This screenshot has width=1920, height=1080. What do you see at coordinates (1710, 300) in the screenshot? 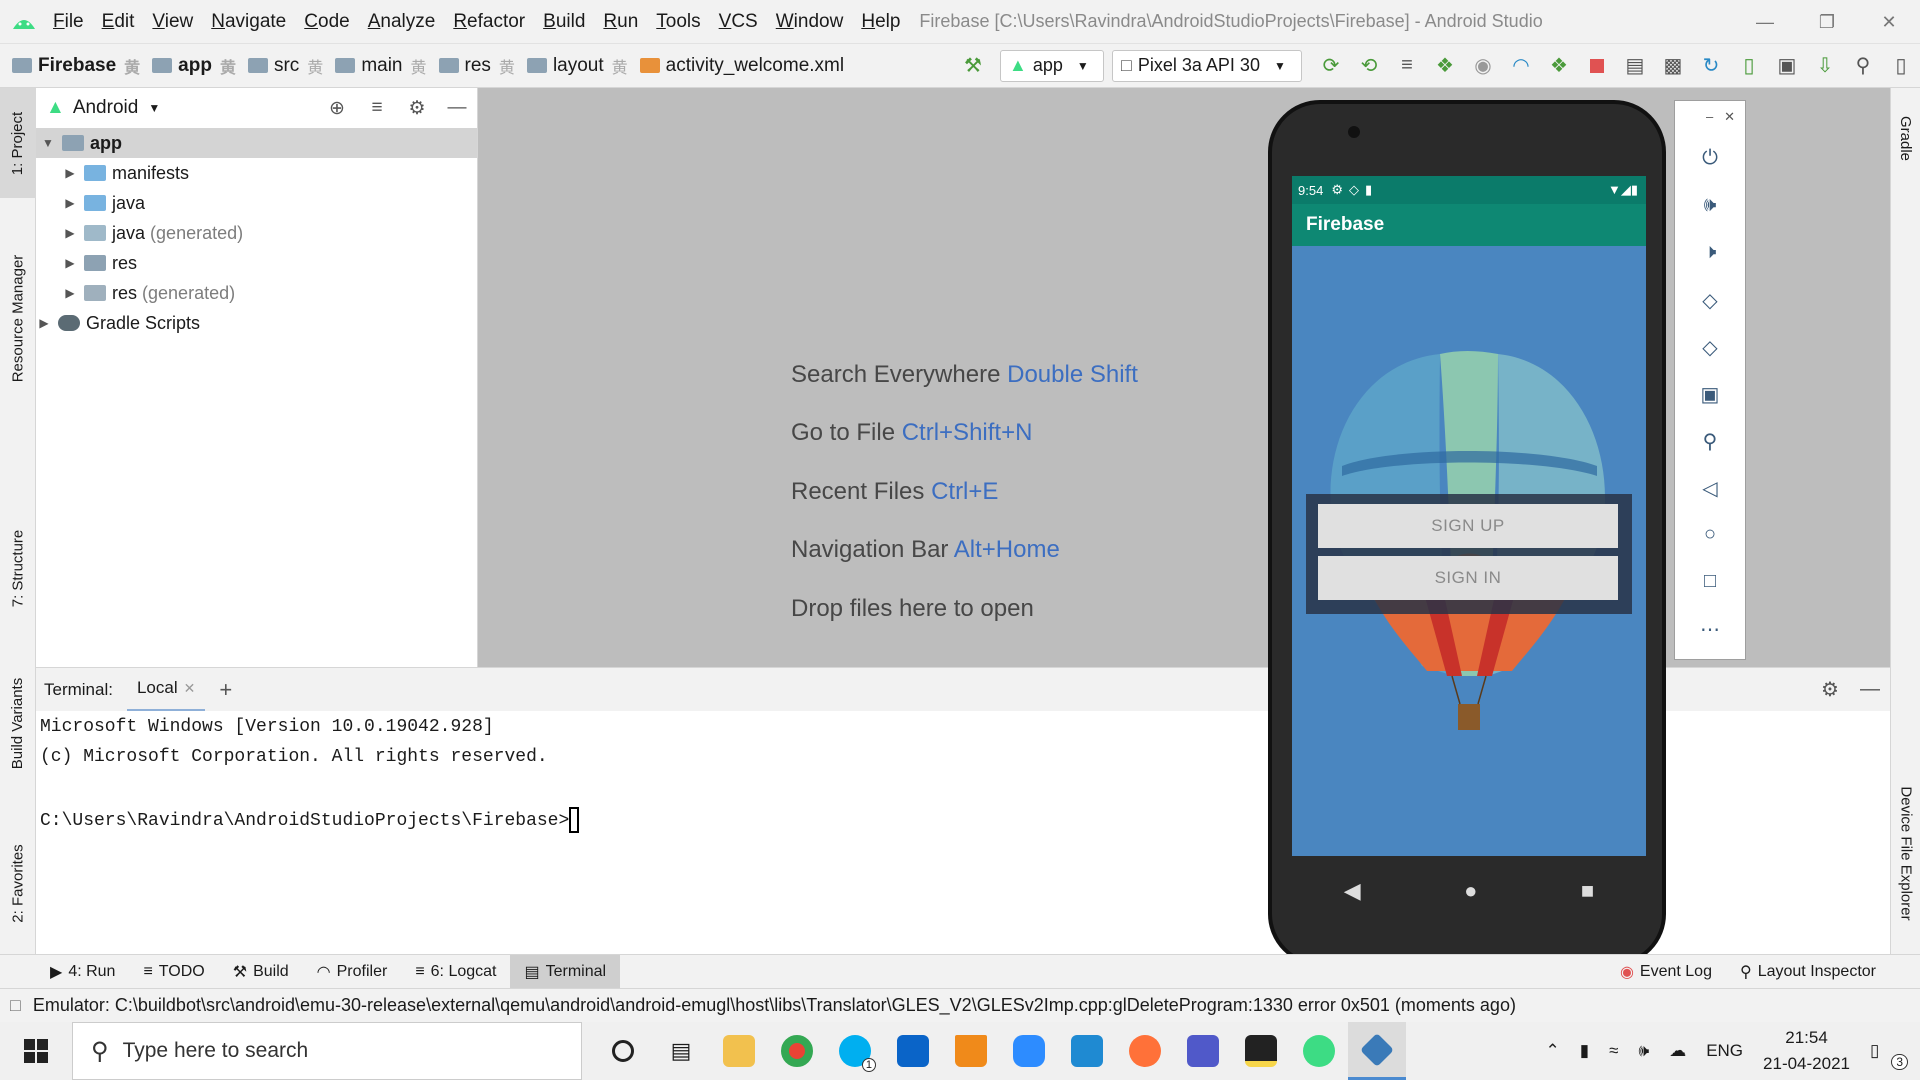
I see `rotate-left-icon: ◇` at bounding box center [1710, 300].